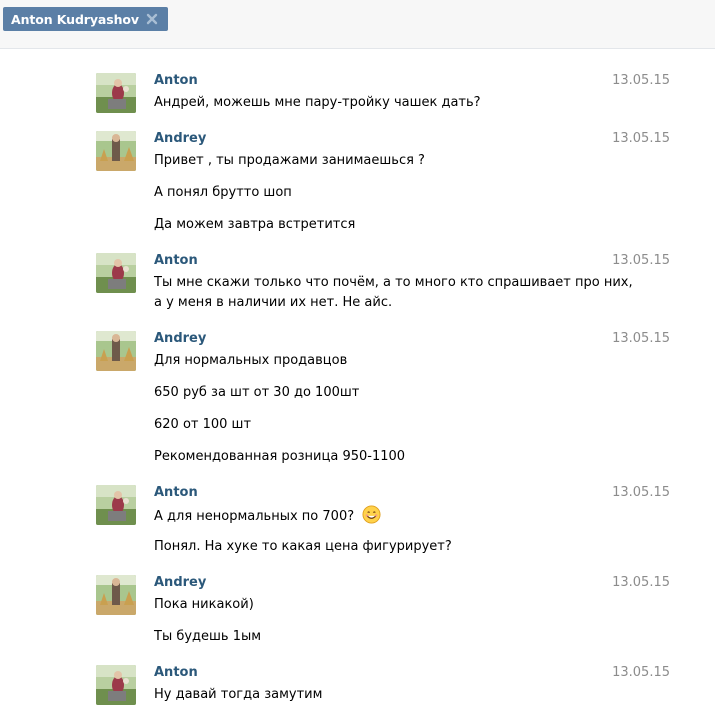 Image resolution: width=715 pixels, height=716 pixels. What do you see at coordinates (389, 515) in the screenshot?
I see `message-text-row: А для ненормальных по 700?` at bounding box center [389, 515].